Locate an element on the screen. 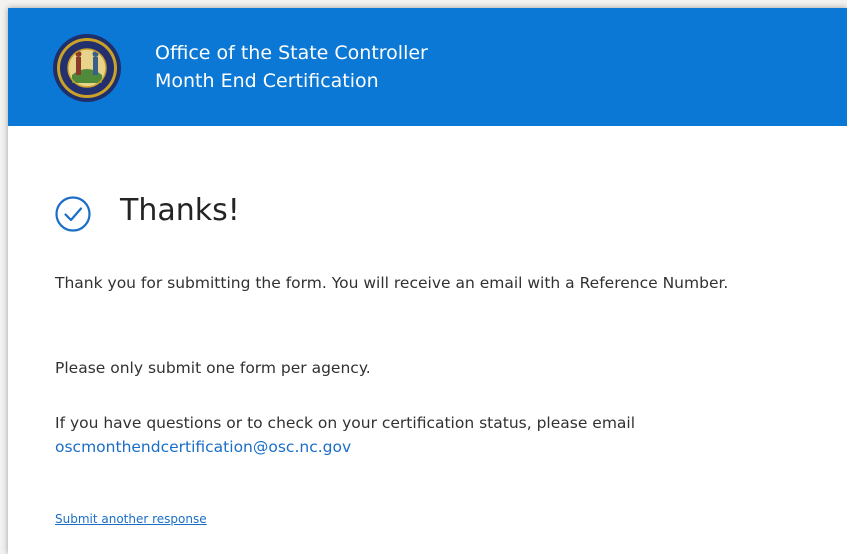 This screenshot has height=554, width=847. one-form-notice: Please only submit one form per agency. is located at coordinates (213, 368).